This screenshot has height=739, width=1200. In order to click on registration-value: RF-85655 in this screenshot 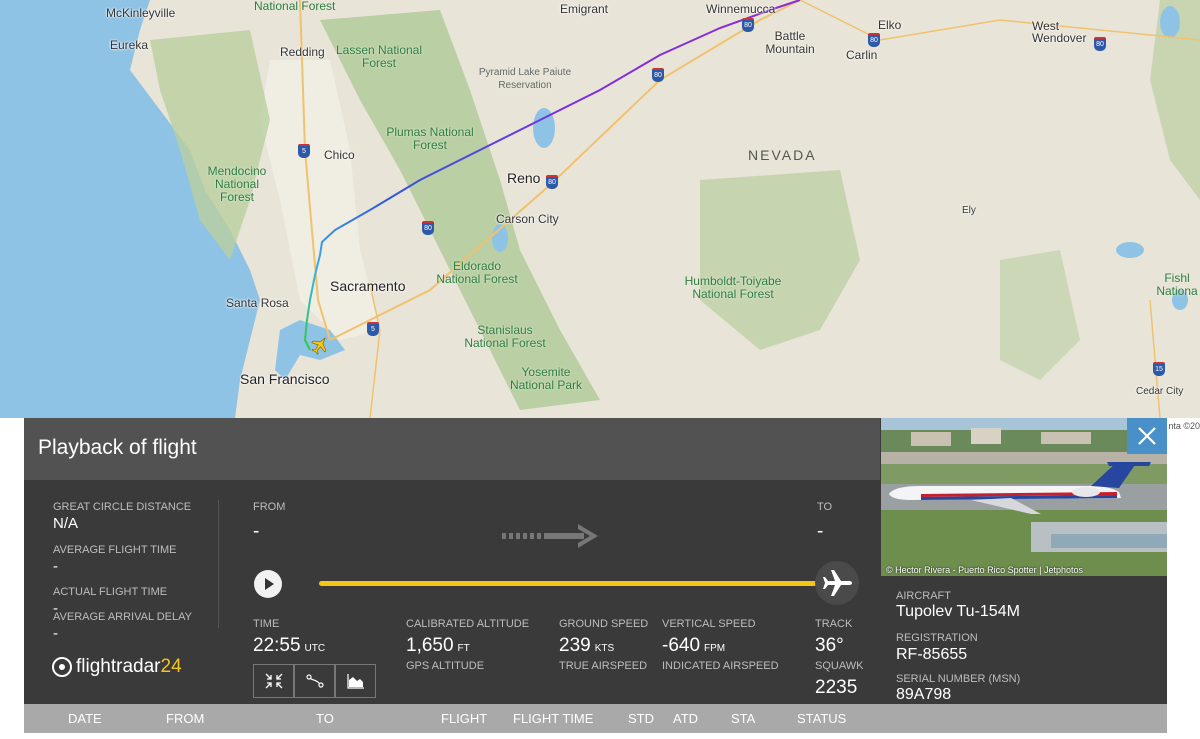, I will do `click(932, 654)`.